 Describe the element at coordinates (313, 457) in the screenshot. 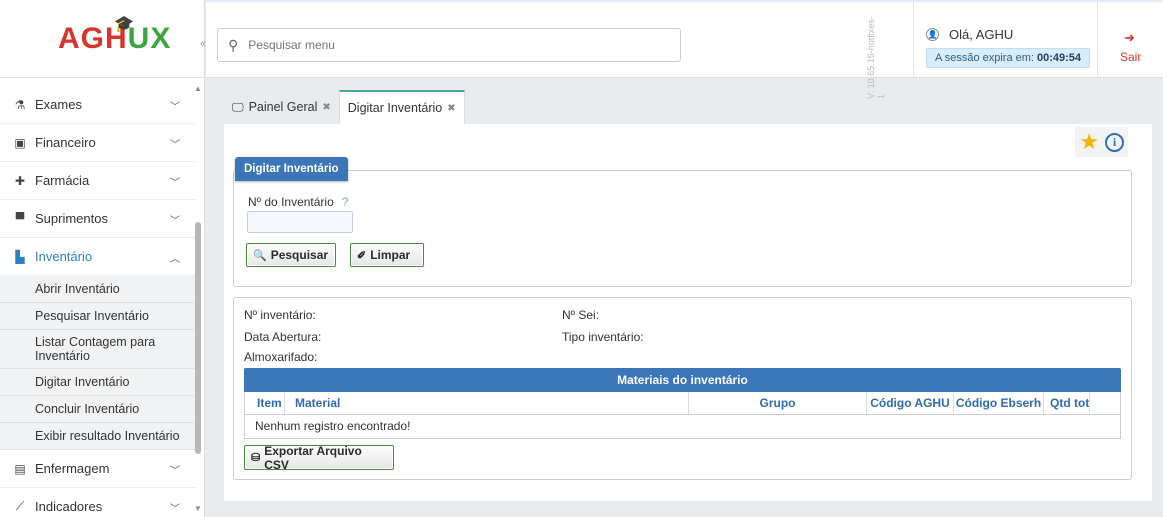

I see `export-csv-label: Exportar Arquivo CSV` at that location.